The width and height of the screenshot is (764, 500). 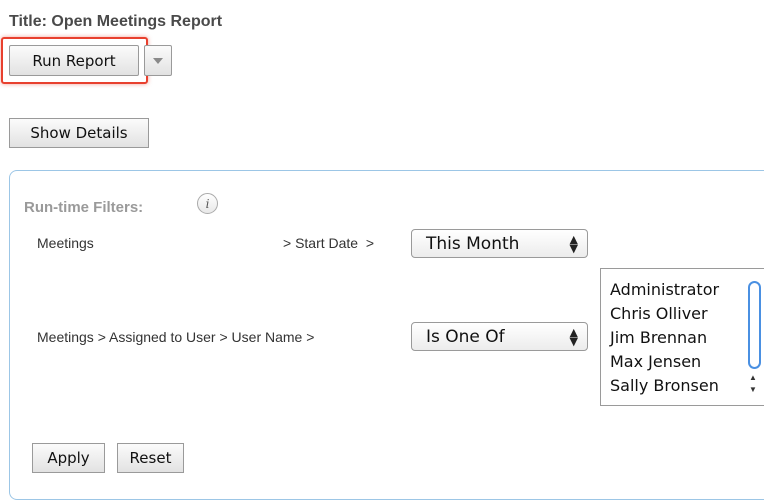 What do you see at coordinates (150, 458) in the screenshot?
I see `reset-button: Reset` at bounding box center [150, 458].